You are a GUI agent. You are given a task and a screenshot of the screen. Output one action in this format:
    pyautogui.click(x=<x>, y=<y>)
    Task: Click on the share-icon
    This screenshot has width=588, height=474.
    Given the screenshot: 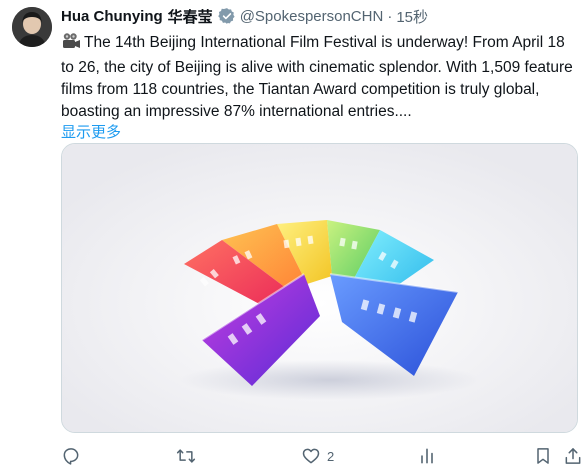 What is the action you would take?
    pyautogui.click(x=573, y=456)
    